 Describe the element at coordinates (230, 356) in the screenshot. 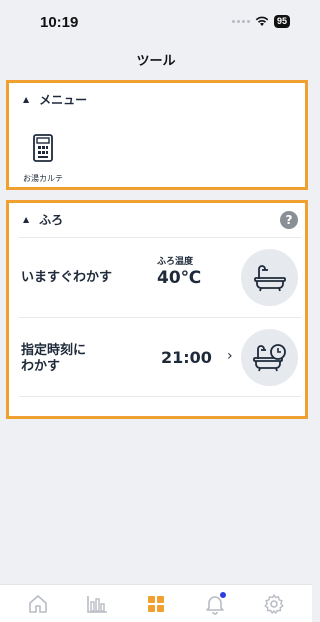

I see `chevron-right-icon: ›` at that location.